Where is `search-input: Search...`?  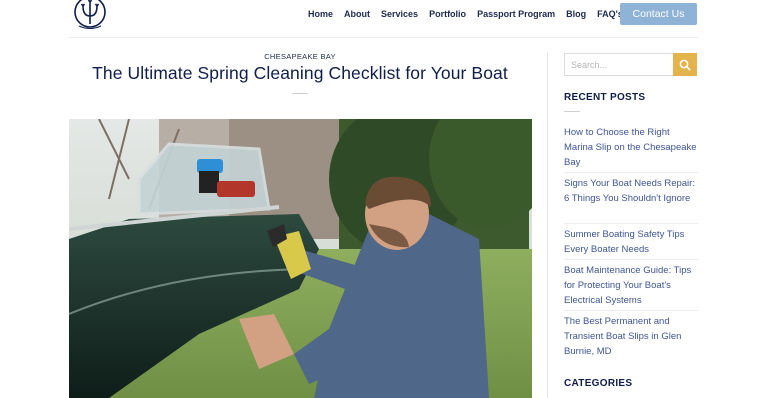
search-input: Search... is located at coordinates (619, 64).